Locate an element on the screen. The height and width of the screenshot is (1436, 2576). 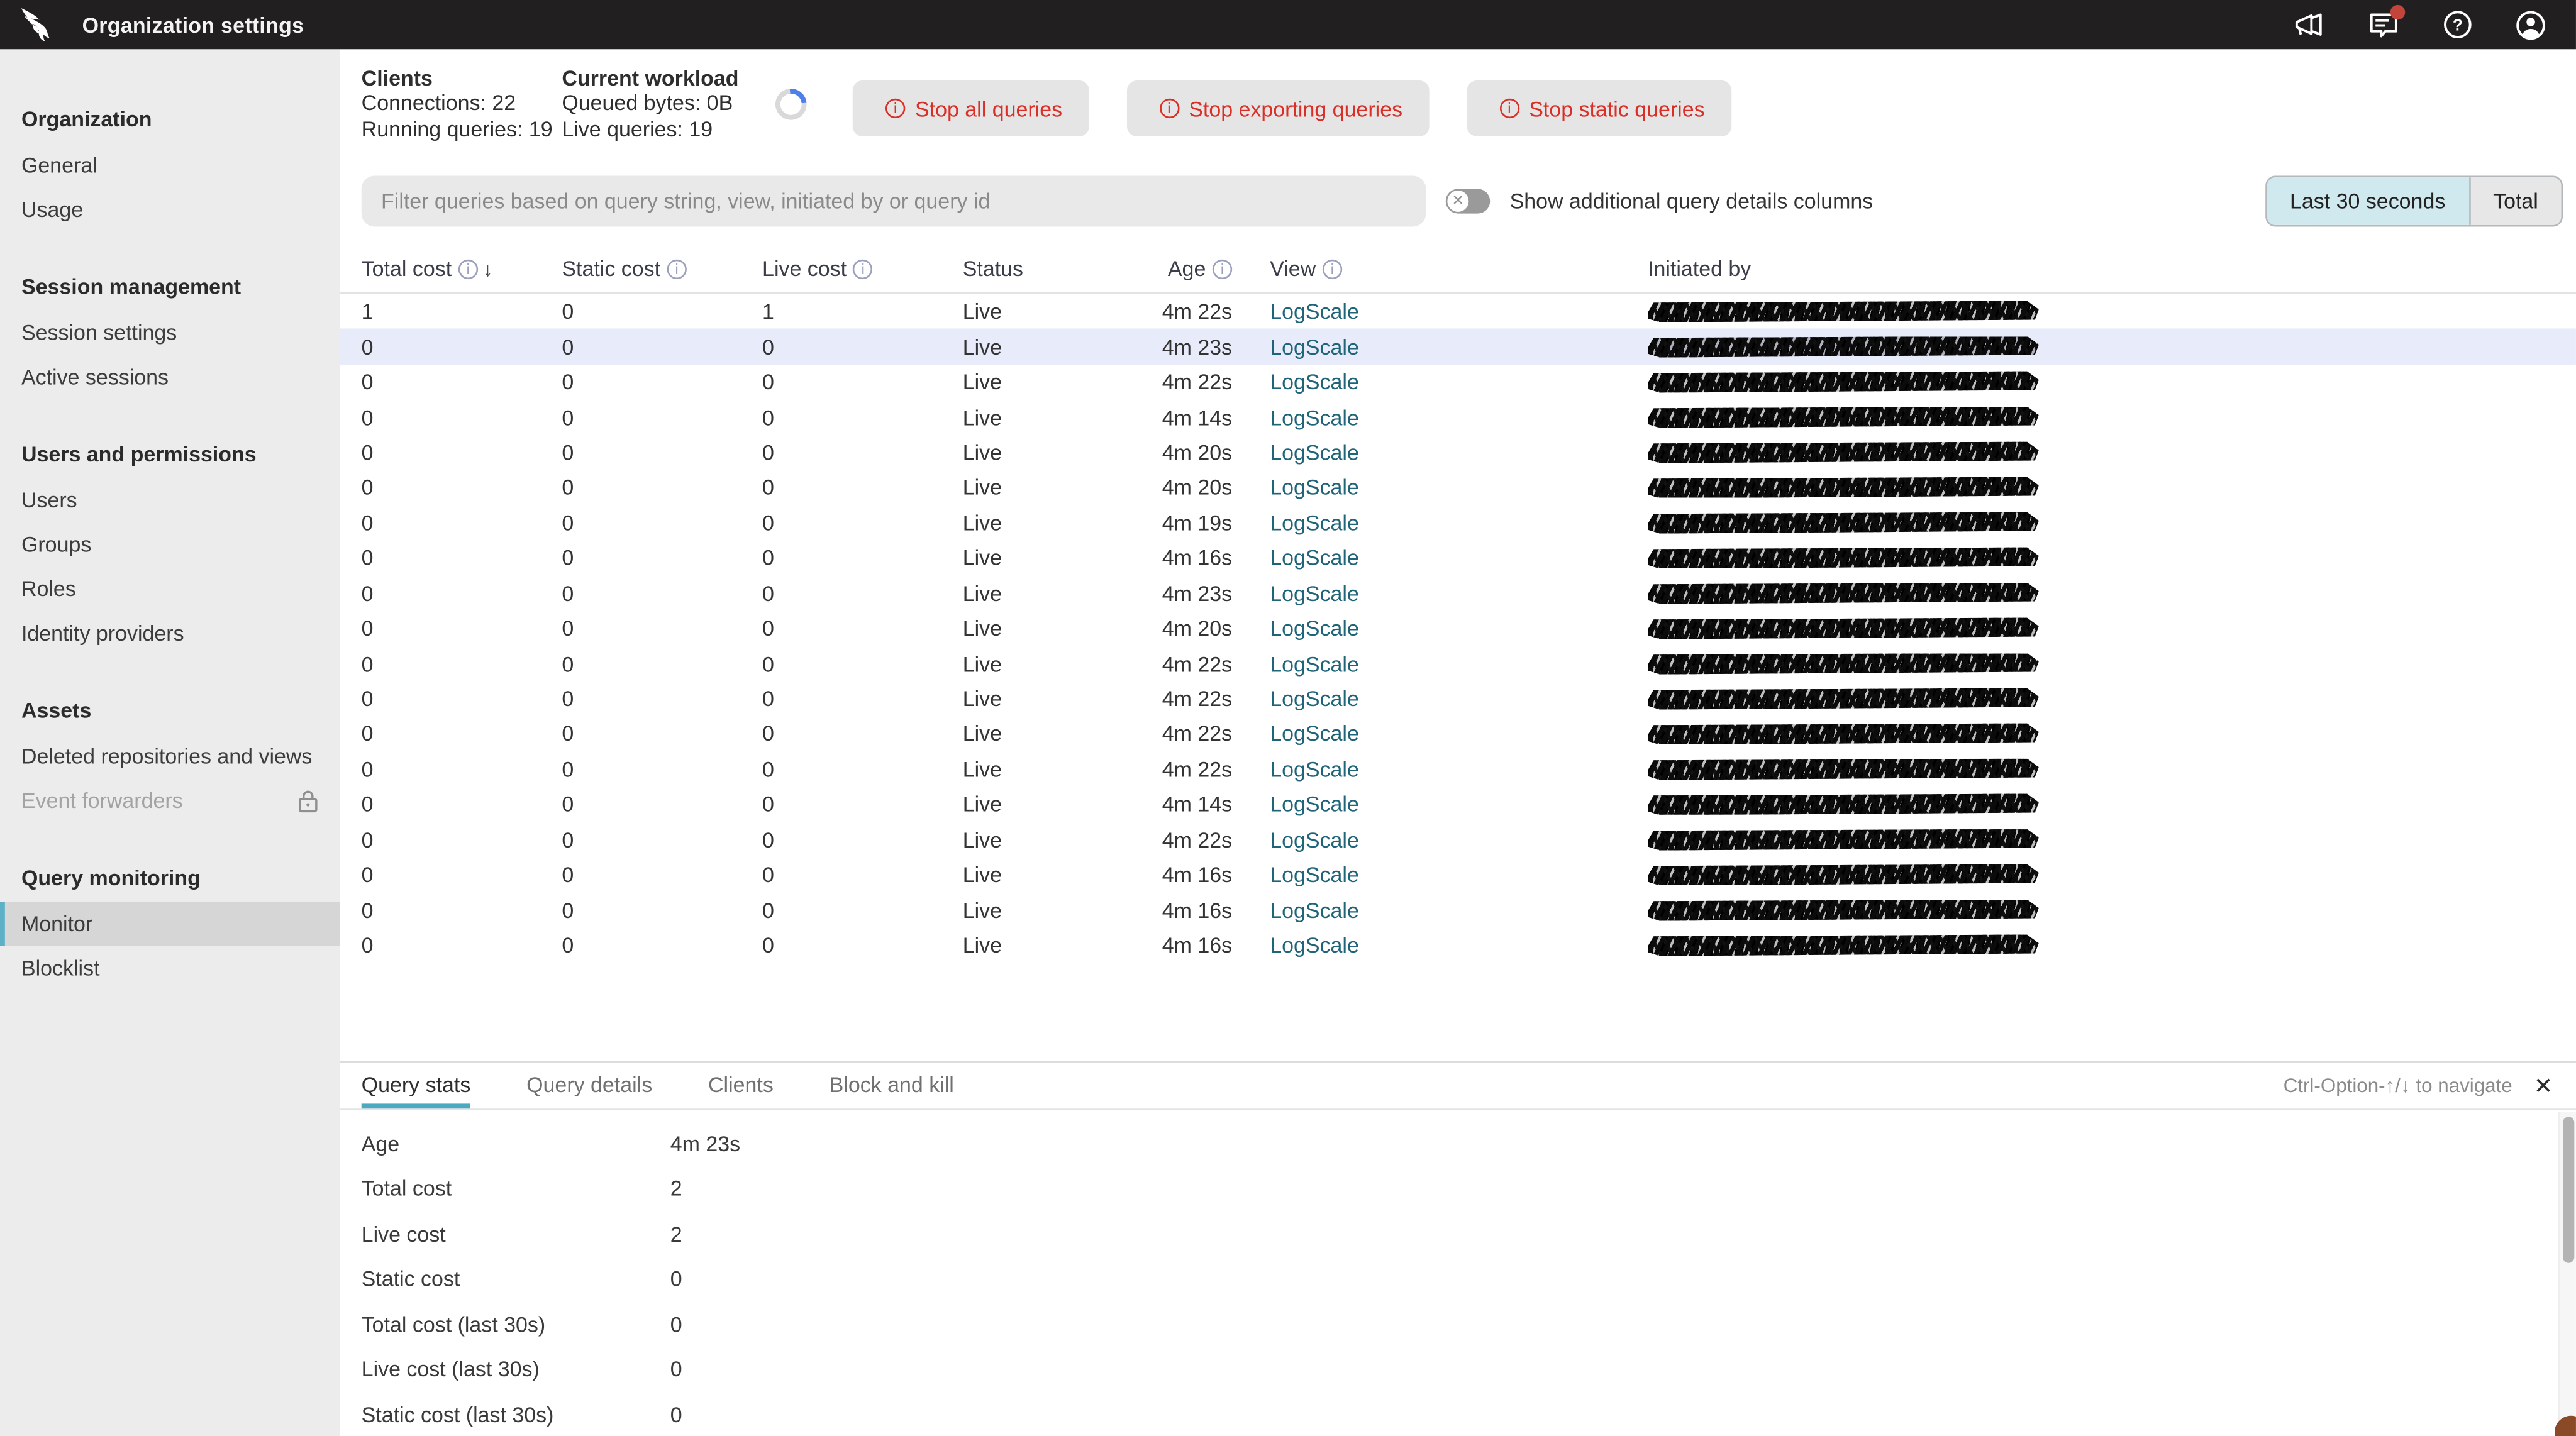
cell-status: Live is located at coordinates (982, 558).